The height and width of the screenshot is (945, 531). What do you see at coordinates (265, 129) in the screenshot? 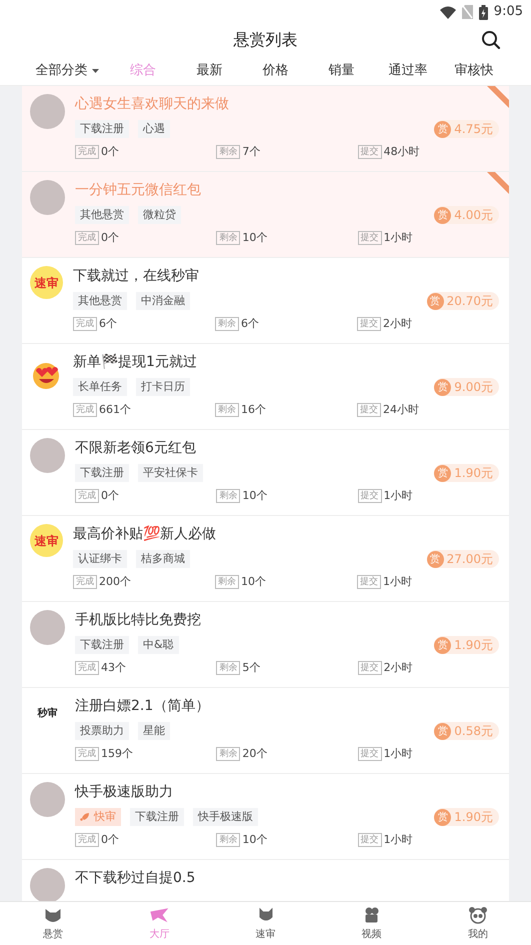
I see `task-card: 心遇女生喜欢聊天的来做 下载注册 心遇 完成 0个 剩余 7个 提交 48小时 赏 4.75元` at bounding box center [265, 129].